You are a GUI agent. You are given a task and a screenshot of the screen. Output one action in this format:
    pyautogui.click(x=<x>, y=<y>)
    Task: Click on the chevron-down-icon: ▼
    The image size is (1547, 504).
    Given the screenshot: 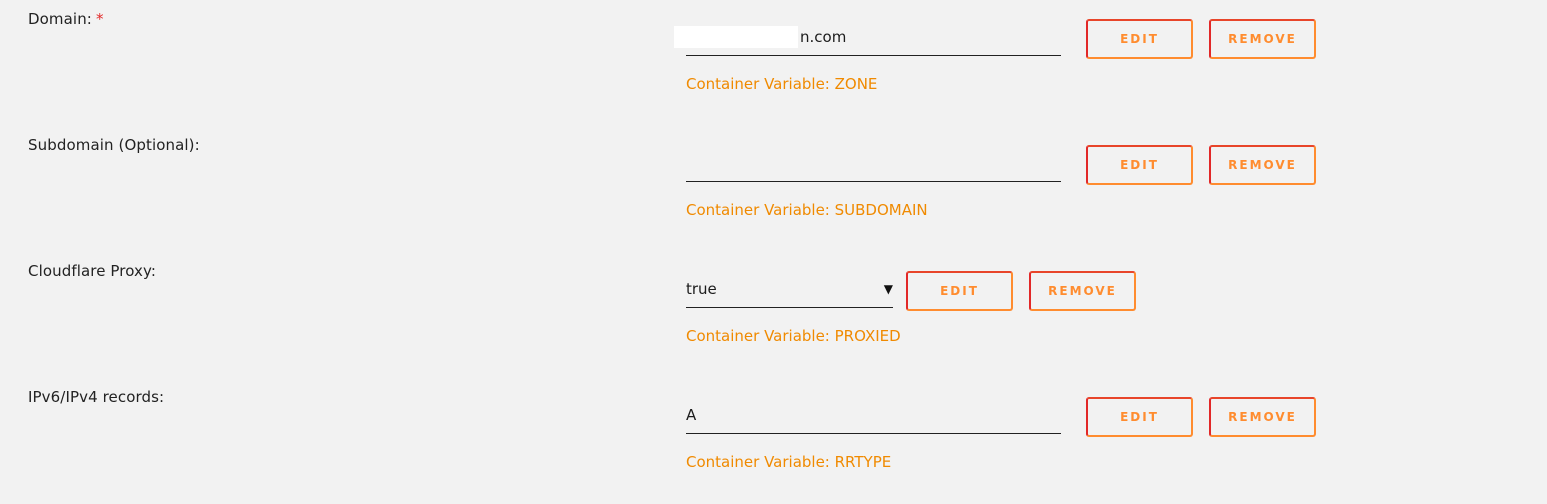 What is the action you would take?
    pyautogui.click(x=888, y=289)
    